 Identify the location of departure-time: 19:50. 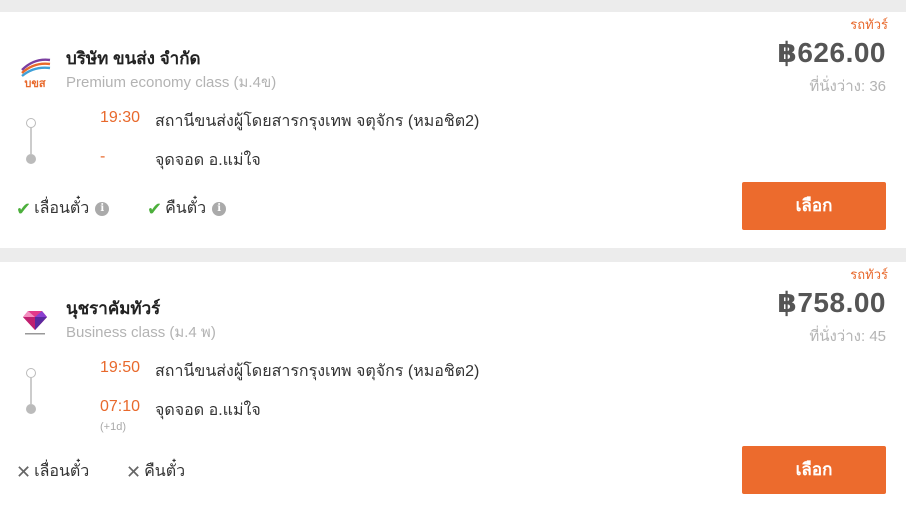
(120, 367).